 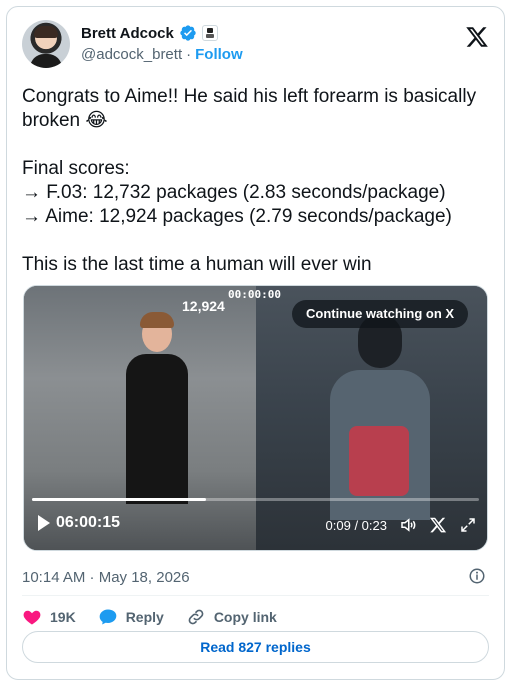 I want to click on fullscreen-icon, so click(x=468, y=525).